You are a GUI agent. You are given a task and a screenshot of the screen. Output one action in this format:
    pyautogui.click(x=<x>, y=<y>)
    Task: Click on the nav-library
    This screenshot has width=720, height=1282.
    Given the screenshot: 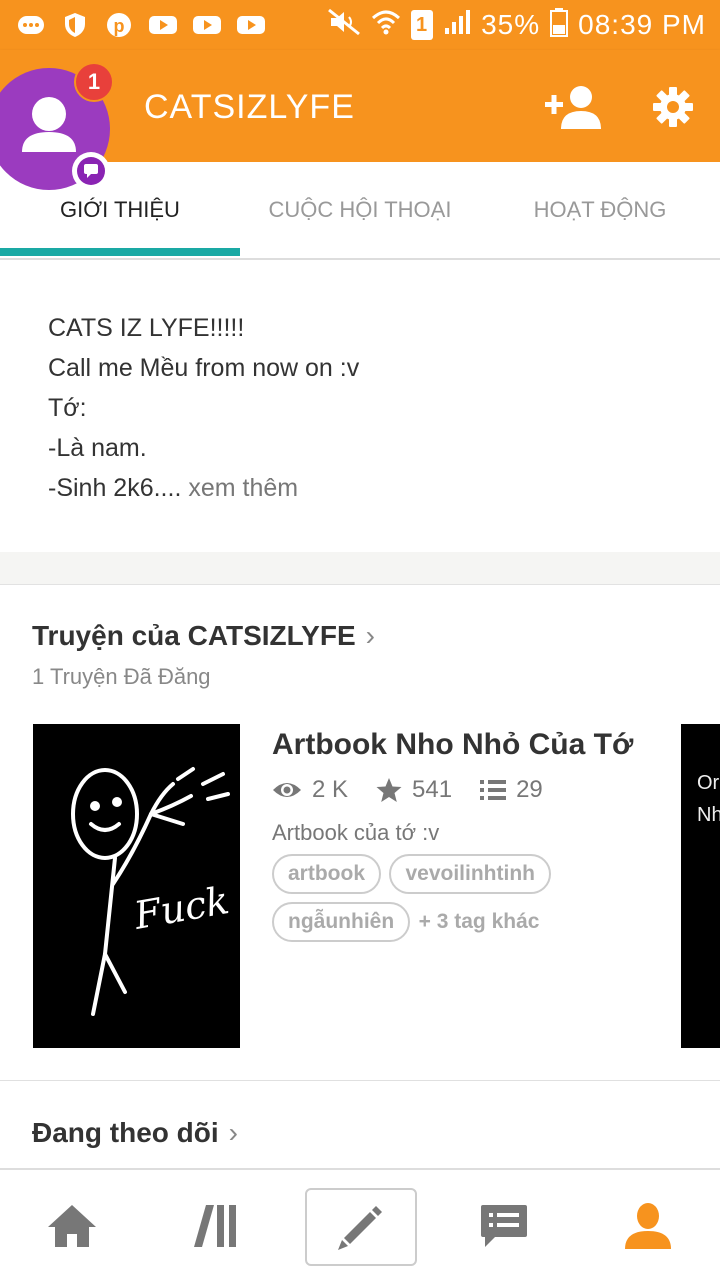 What is the action you would take?
    pyautogui.click(x=216, y=1226)
    